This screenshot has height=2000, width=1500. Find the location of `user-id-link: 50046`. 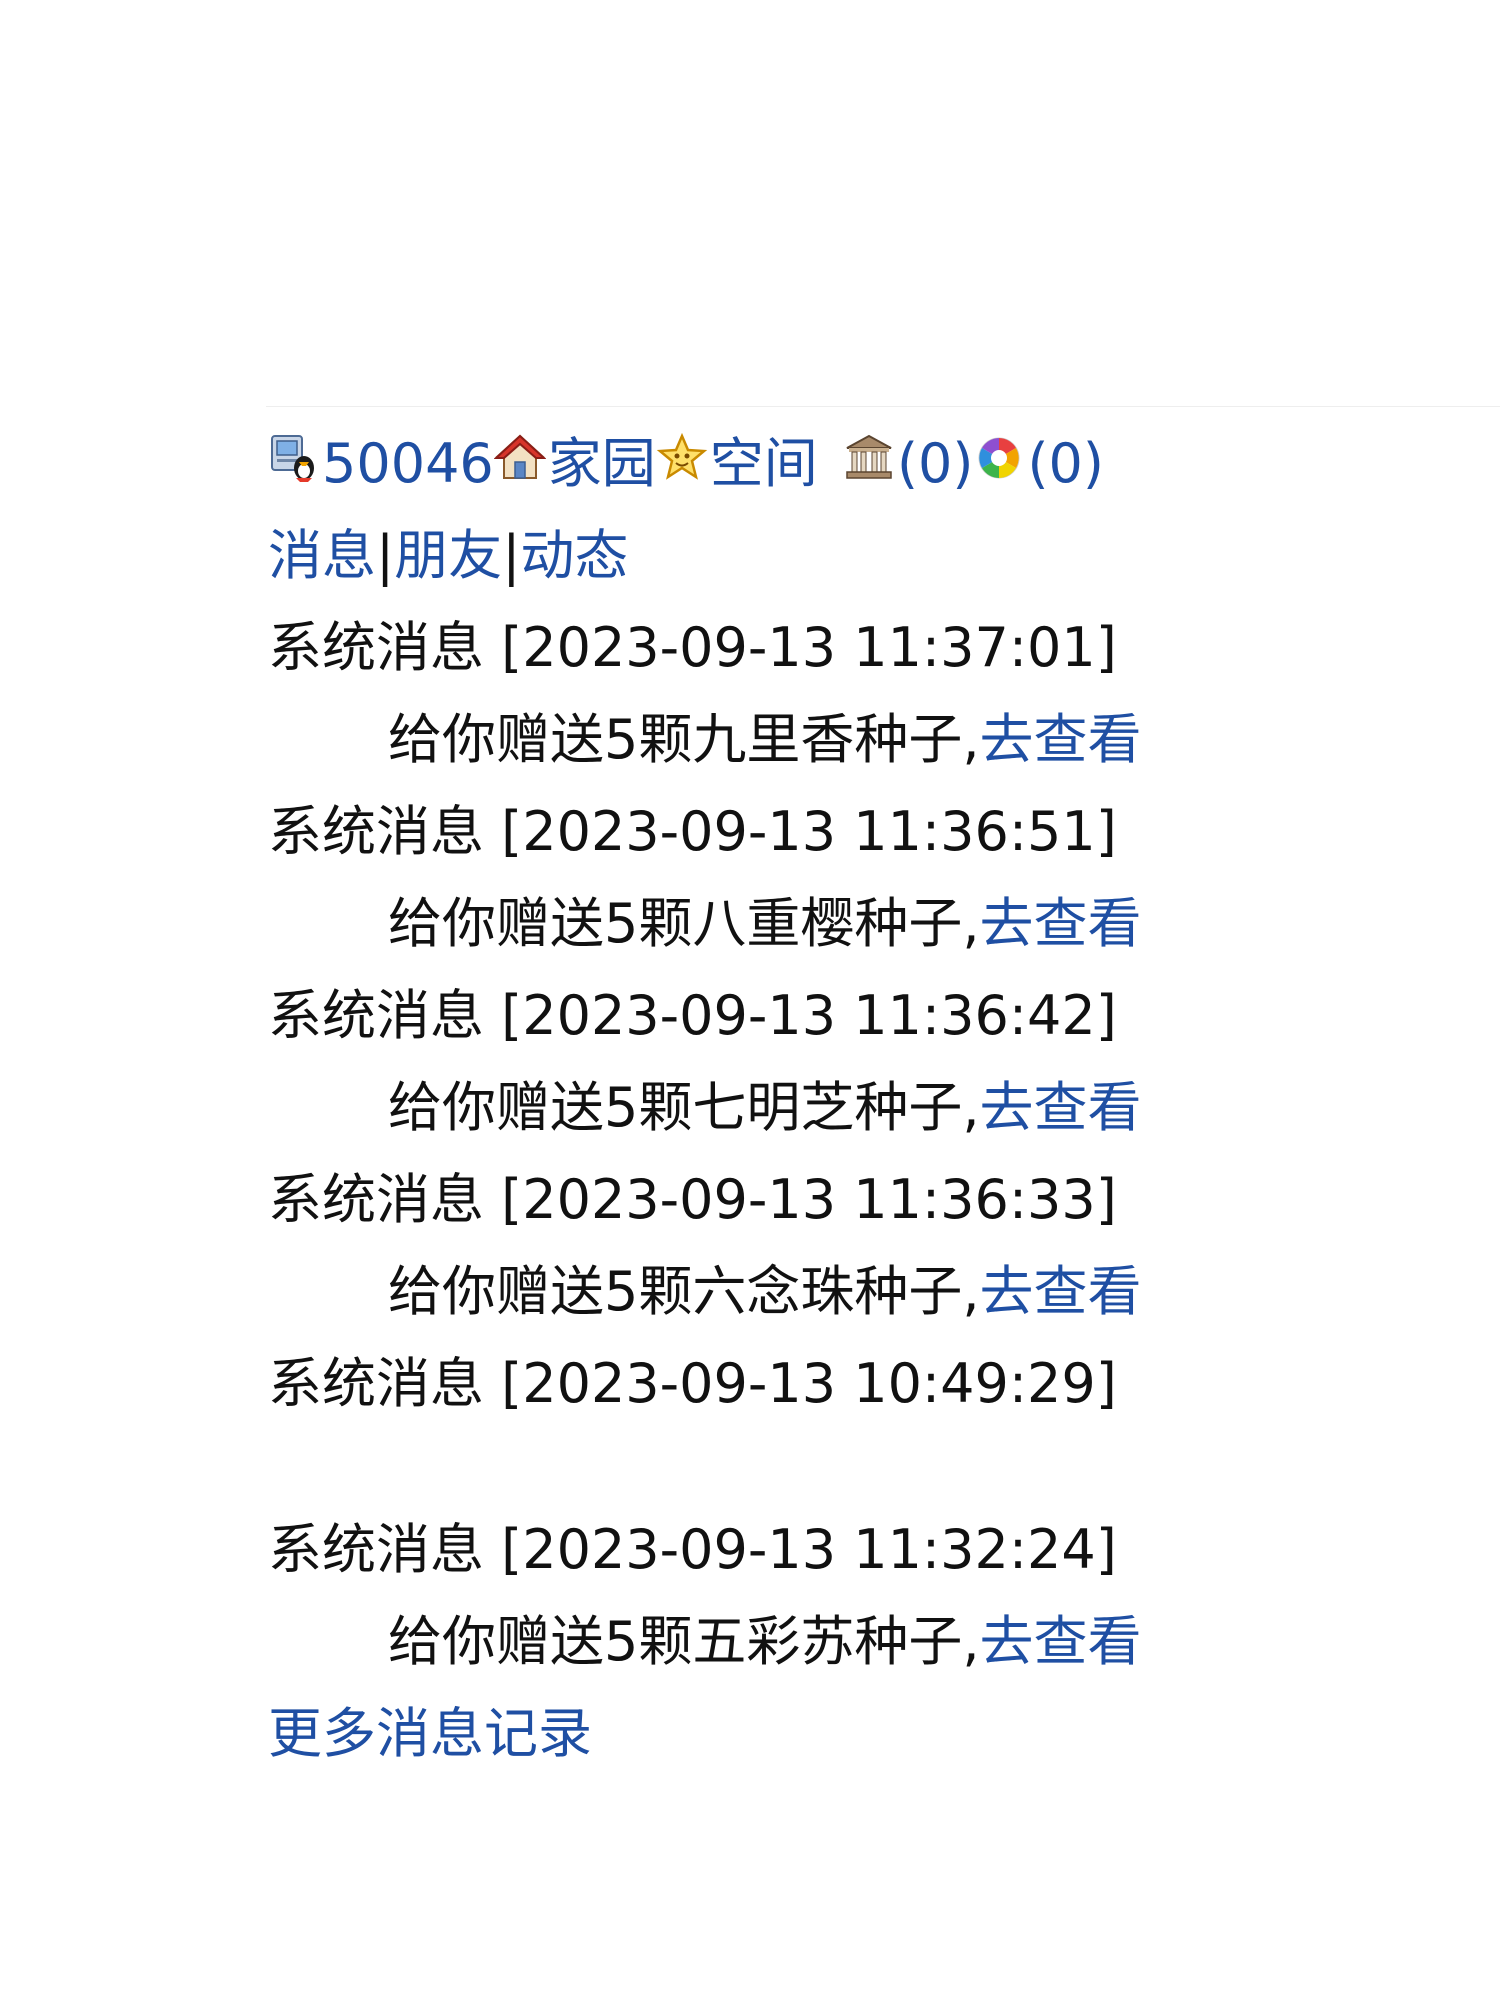

user-id-link: 50046 is located at coordinates (408, 463).